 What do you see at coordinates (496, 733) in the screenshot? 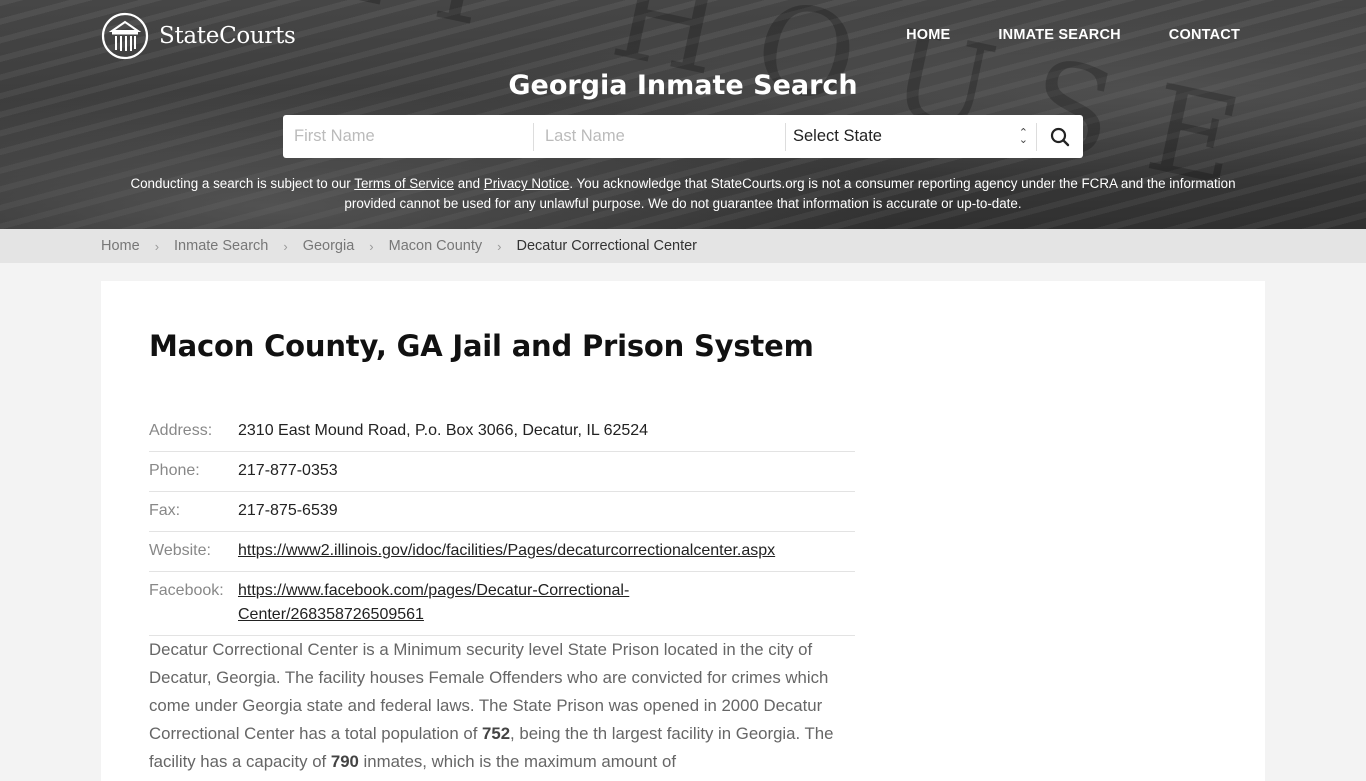
I see `population-value: 752` at bounding box center [496, 733].